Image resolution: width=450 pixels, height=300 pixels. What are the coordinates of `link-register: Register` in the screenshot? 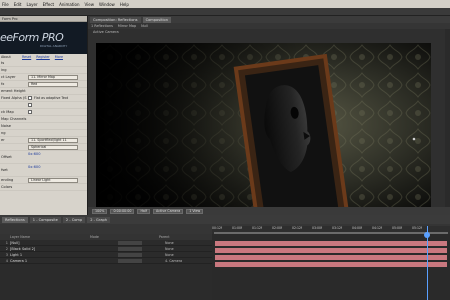 It's located at (43, 57).